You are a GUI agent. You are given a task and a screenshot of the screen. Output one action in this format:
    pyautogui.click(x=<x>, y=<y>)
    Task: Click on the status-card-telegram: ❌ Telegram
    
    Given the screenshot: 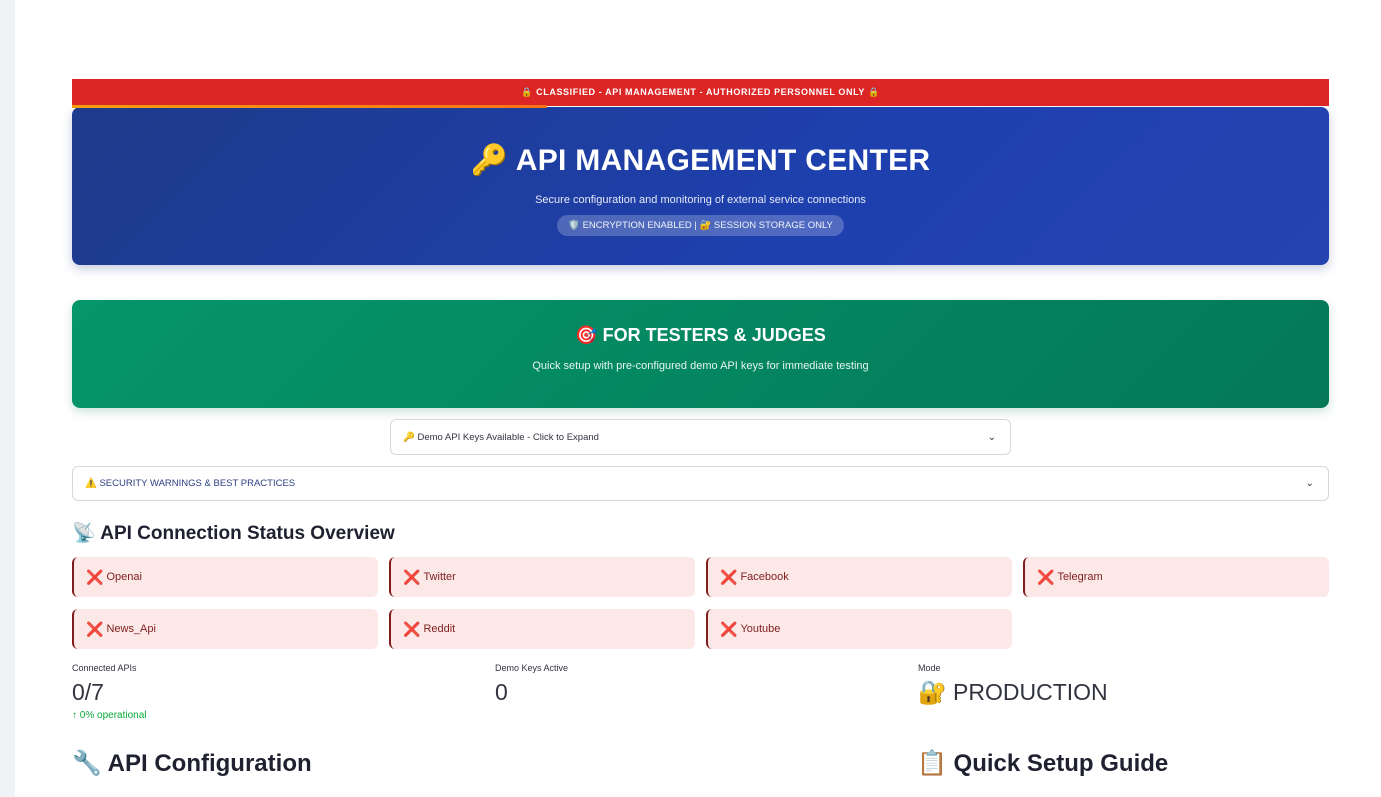 What is the action you would take?
    pyautogui.click(x=1176, y=577)
    